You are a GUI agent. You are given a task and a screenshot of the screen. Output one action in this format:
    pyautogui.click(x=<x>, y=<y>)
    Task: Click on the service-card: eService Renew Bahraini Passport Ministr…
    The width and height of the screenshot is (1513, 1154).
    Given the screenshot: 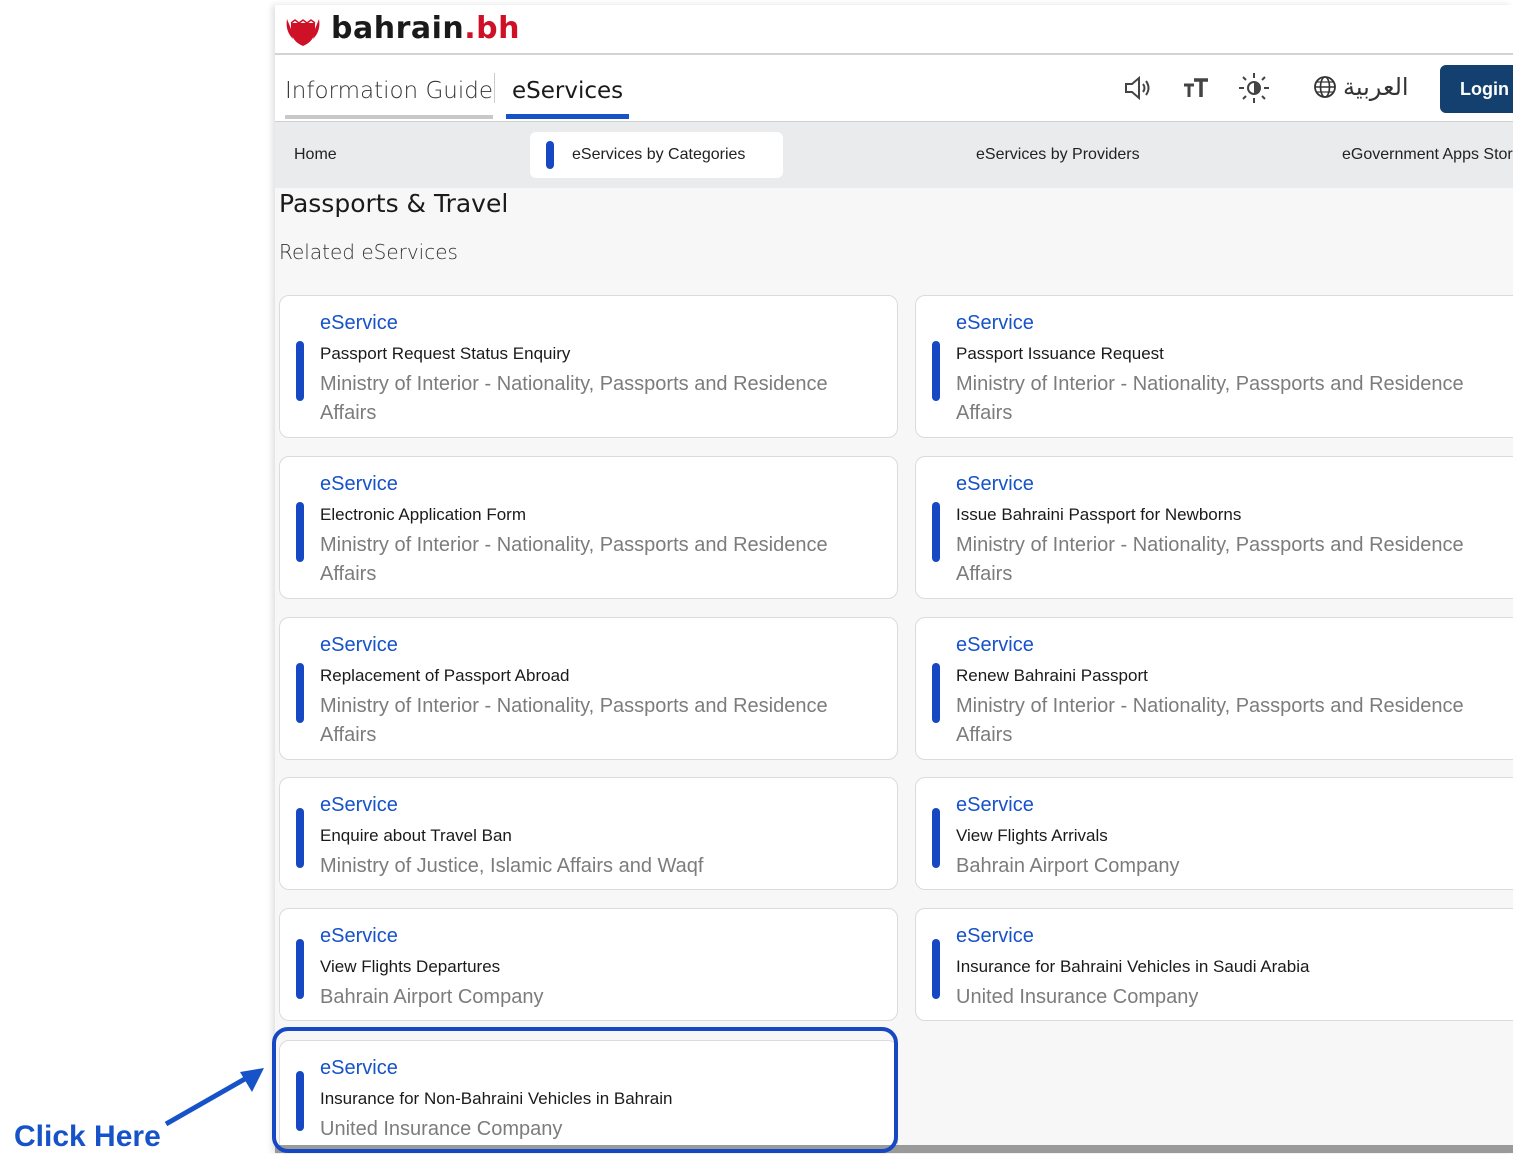 What is the action you would take?
    pyautogui.click(x=1214, y=688)
    